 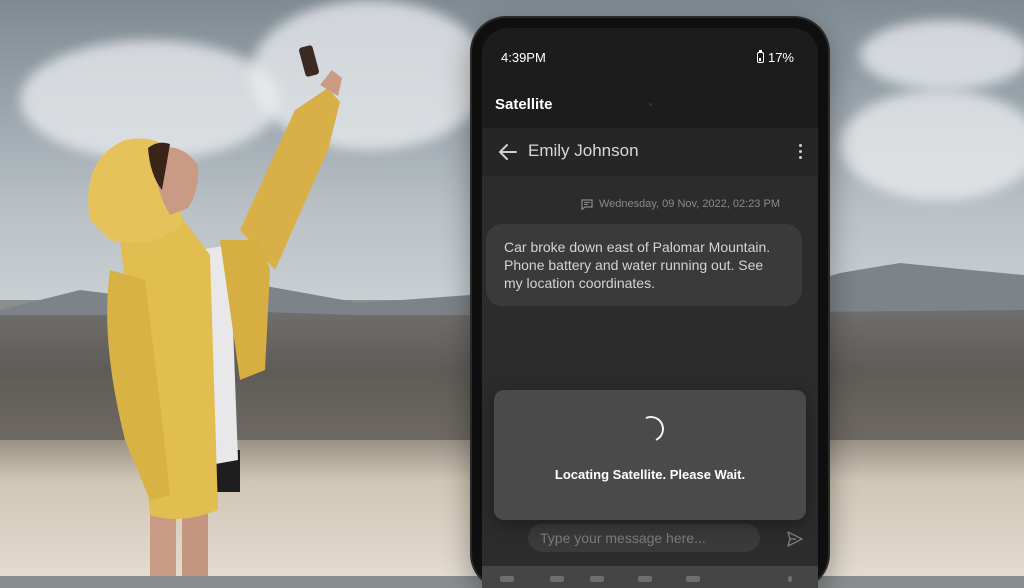 What do you see at coordinates (644, 538) in the screenshot?
I see `message-input` at bounding box center [644, 538].